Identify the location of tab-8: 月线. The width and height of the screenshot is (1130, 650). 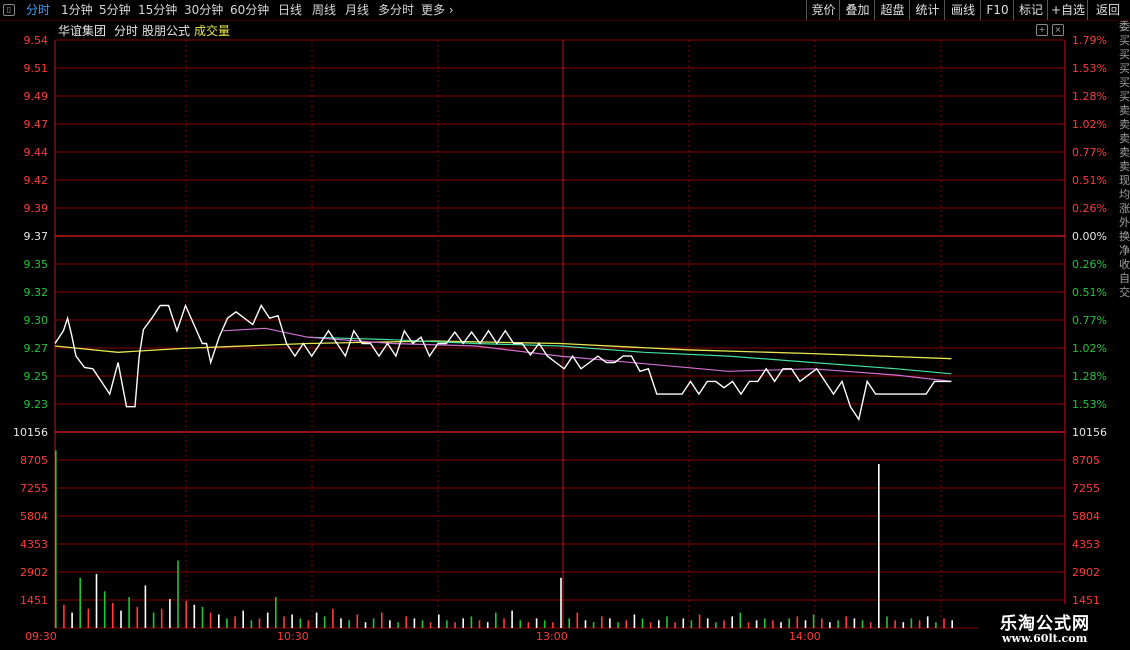
(357, 10).